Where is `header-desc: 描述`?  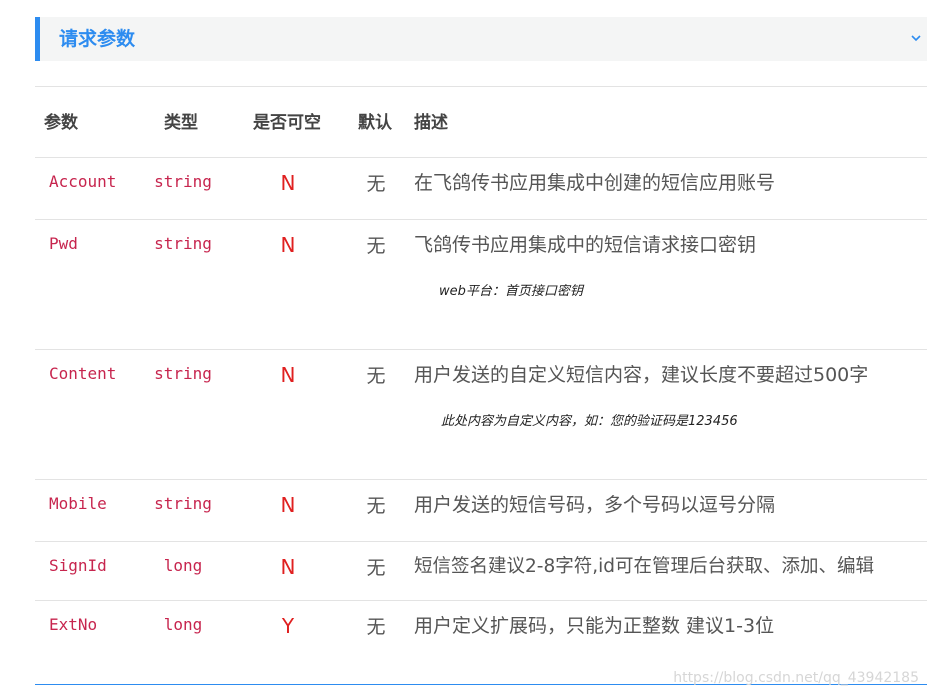
header-desc: 描述 is located at coordinates (431, 123).